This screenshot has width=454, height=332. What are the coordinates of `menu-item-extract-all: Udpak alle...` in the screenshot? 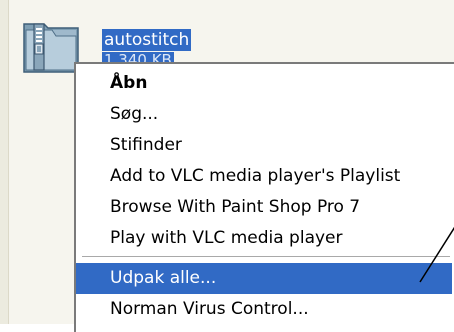 It's located at (264, 278).